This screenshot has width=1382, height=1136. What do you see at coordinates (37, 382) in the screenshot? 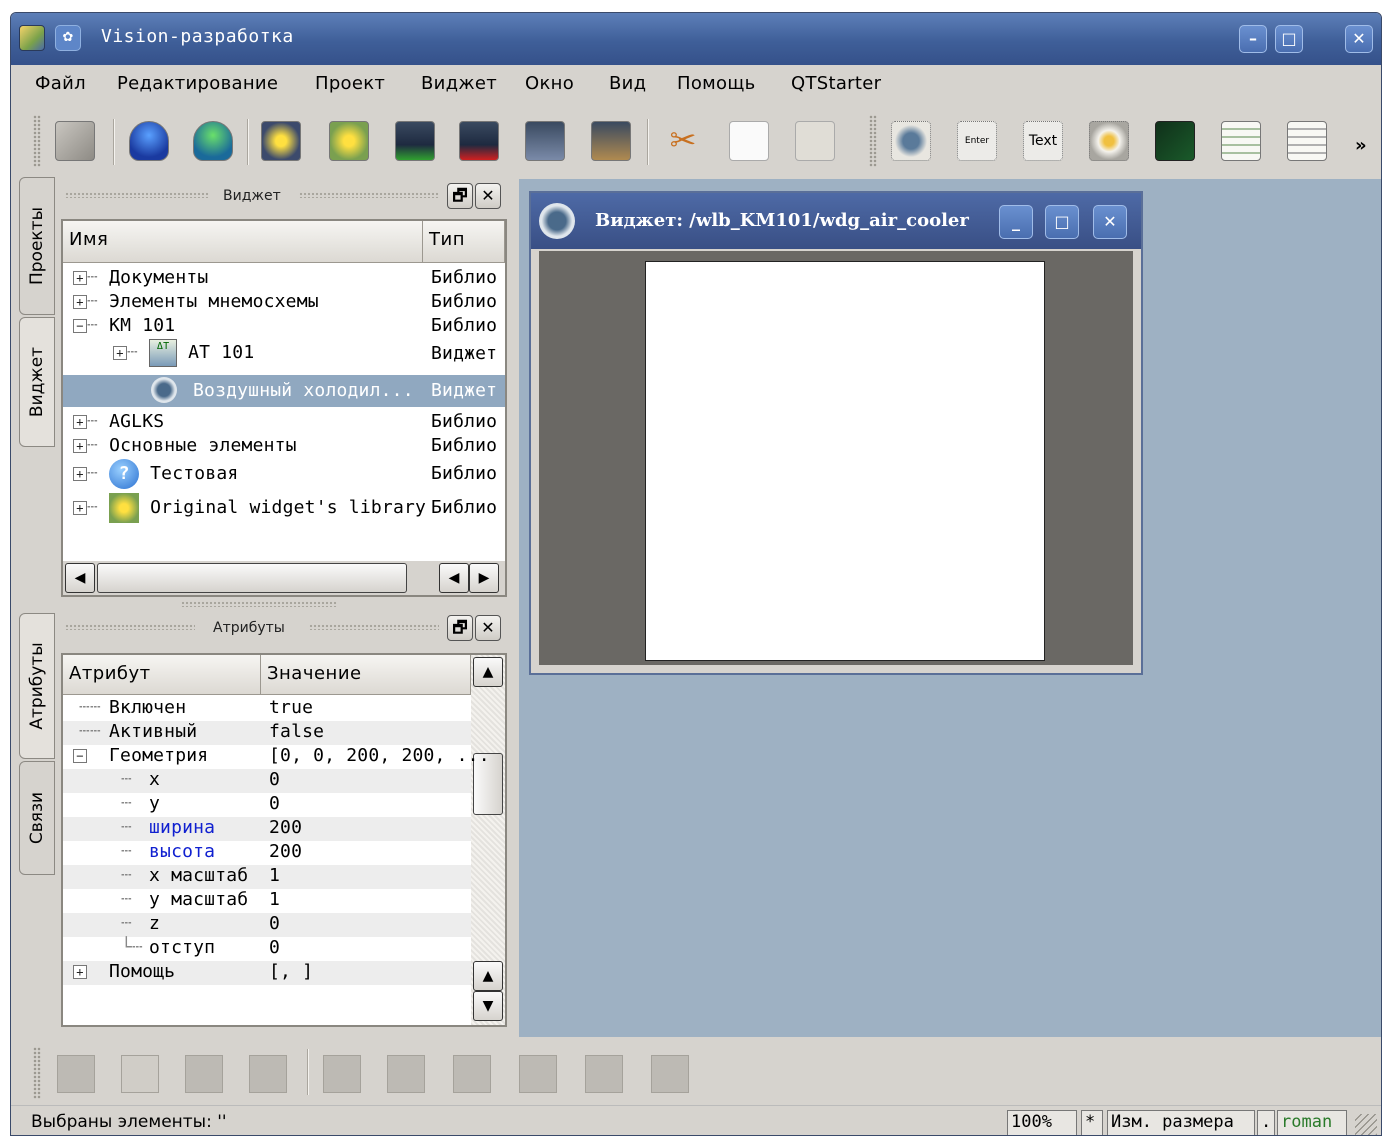
I see `tab-widget: Виджет` at bounding box center [37, 382].